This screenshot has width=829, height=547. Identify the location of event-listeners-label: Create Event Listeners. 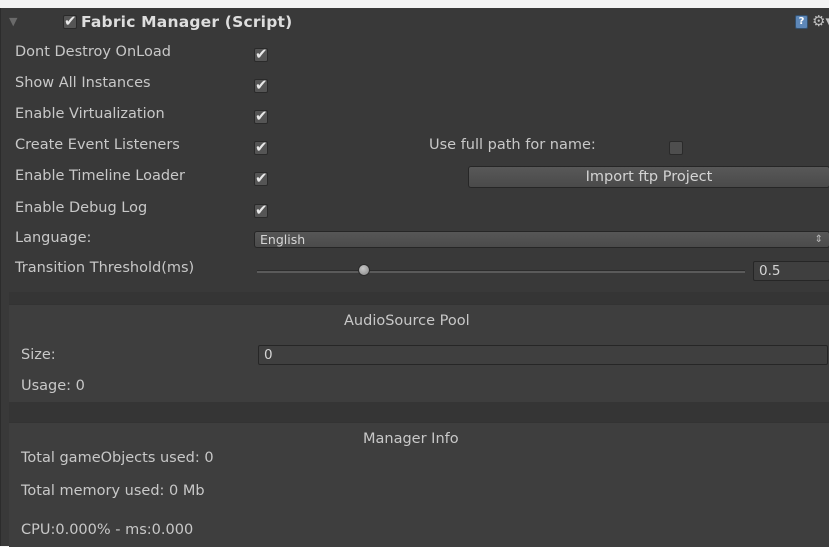
(97, 145).